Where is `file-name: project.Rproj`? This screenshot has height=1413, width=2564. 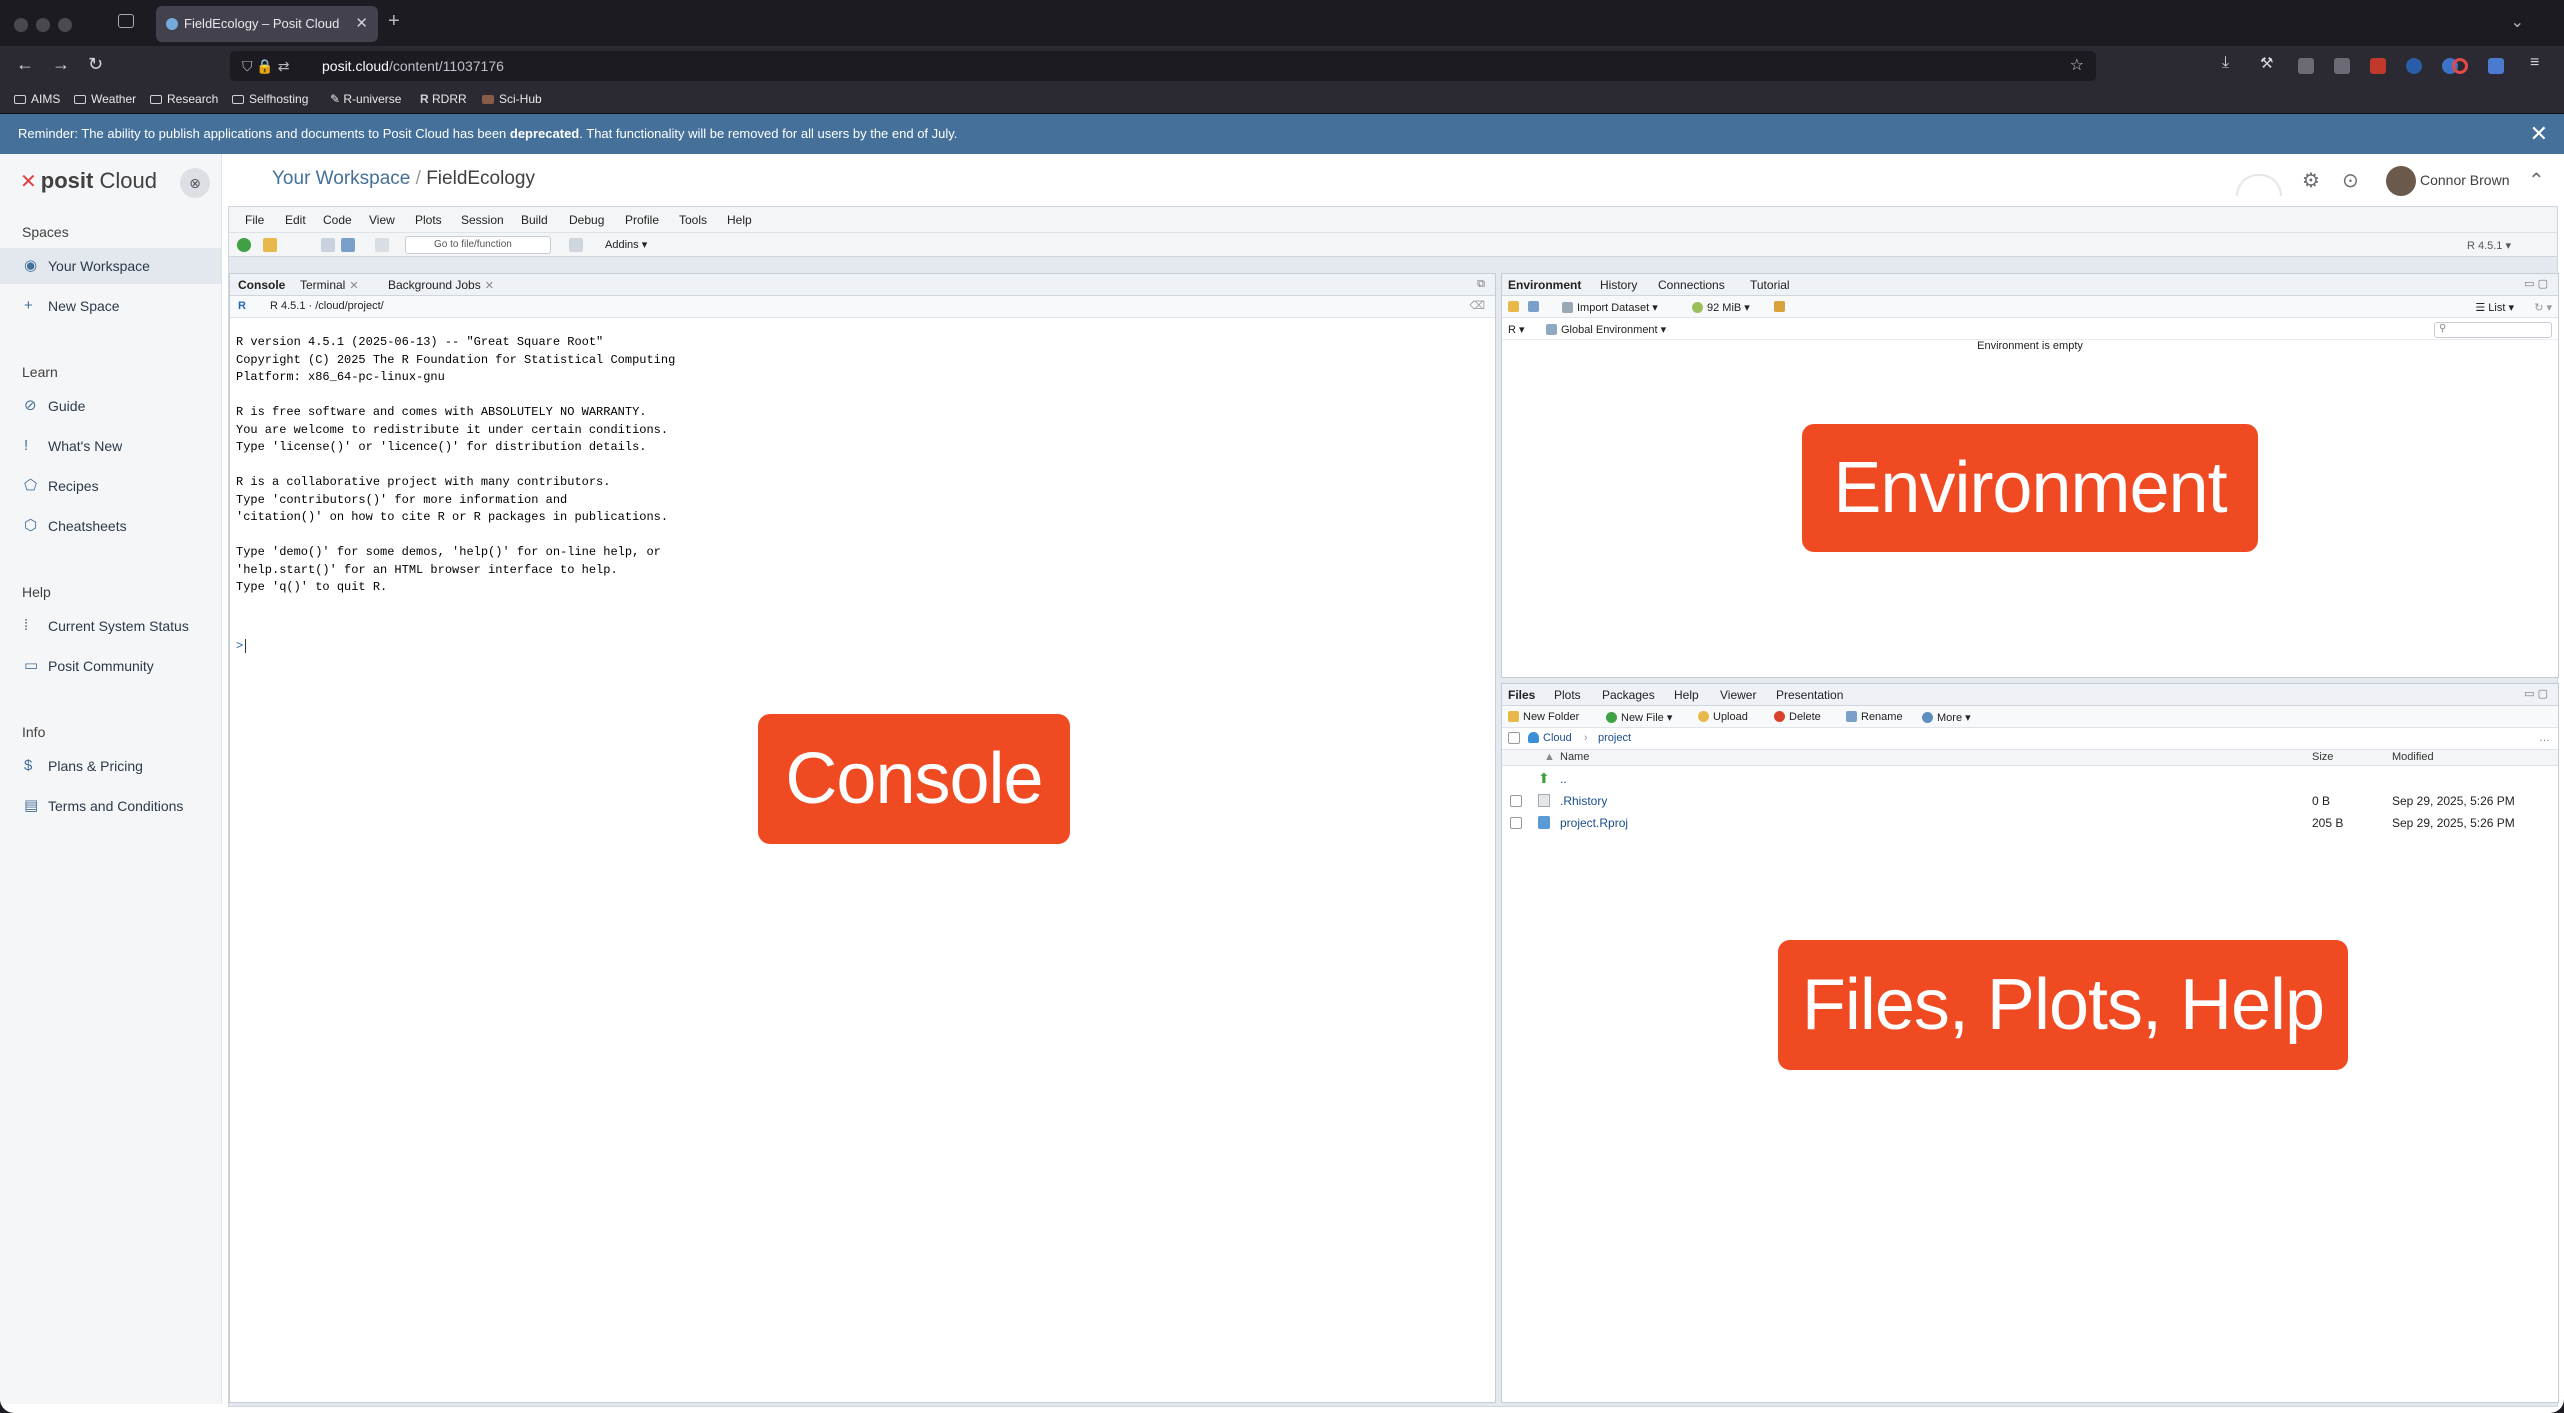 file-name: project.Rproj is located at coordinates (1594, 823).